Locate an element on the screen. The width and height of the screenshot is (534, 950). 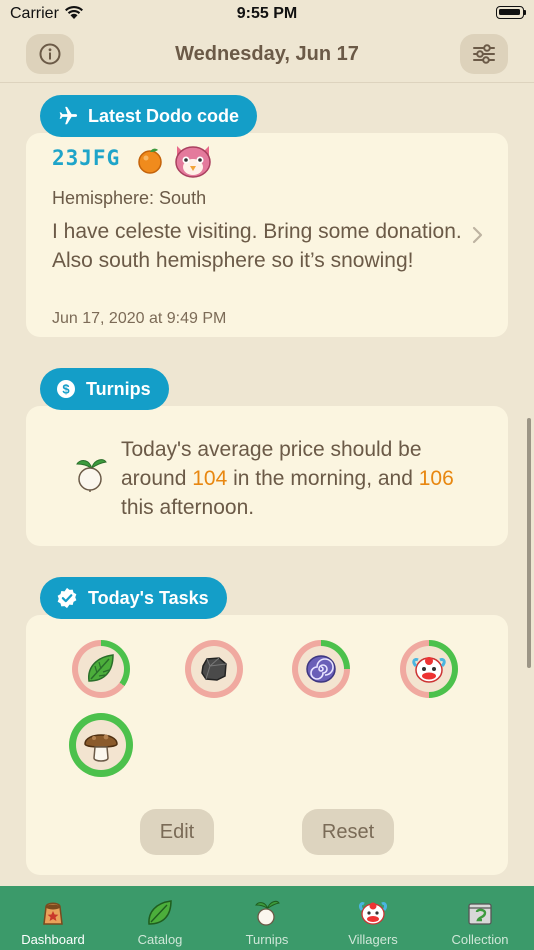
tasks-header-label: Today's Tasks is located at coordinates (148, 597).